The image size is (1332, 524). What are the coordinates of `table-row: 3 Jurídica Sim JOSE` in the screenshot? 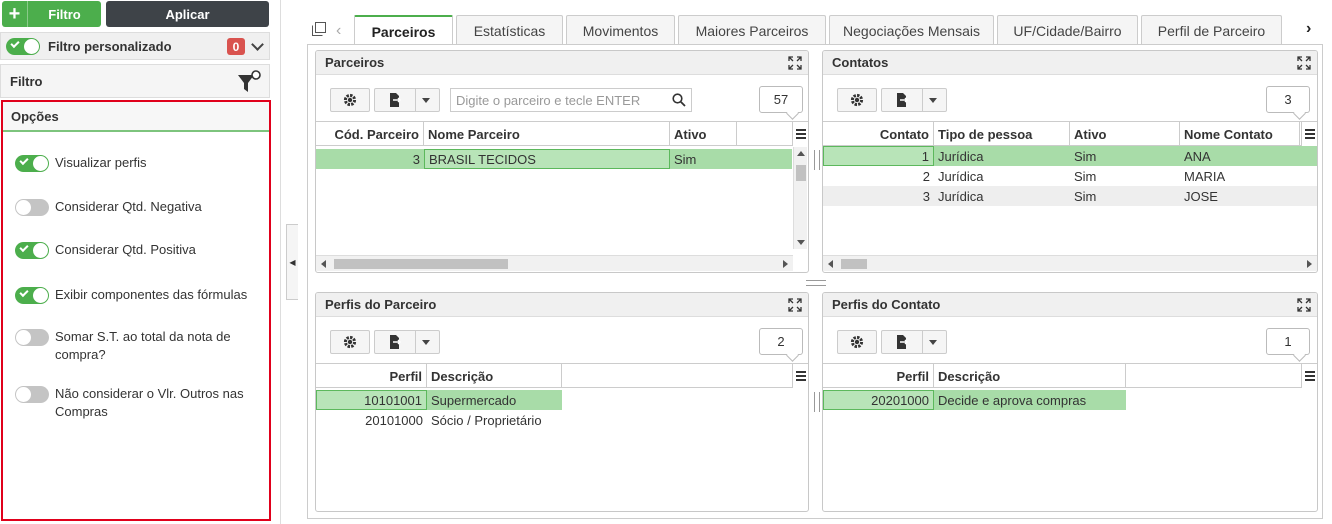 It's located at (1070, 196).